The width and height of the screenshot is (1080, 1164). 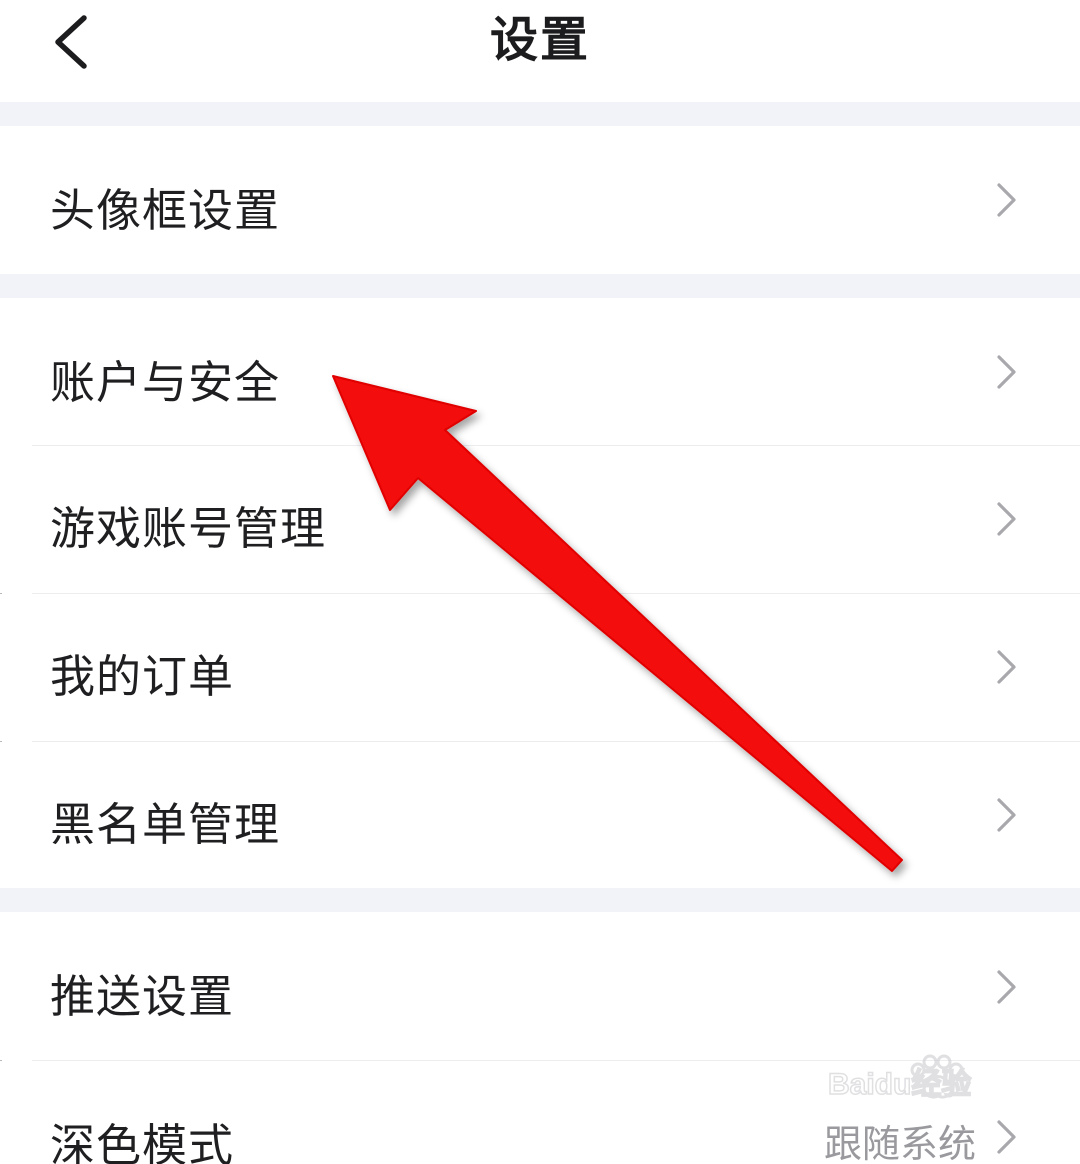 What do you see at coordinates (899, 1084) in the screenshot?
I see `watermark-text: Baidu经验` at bounding box center [899, 1084].